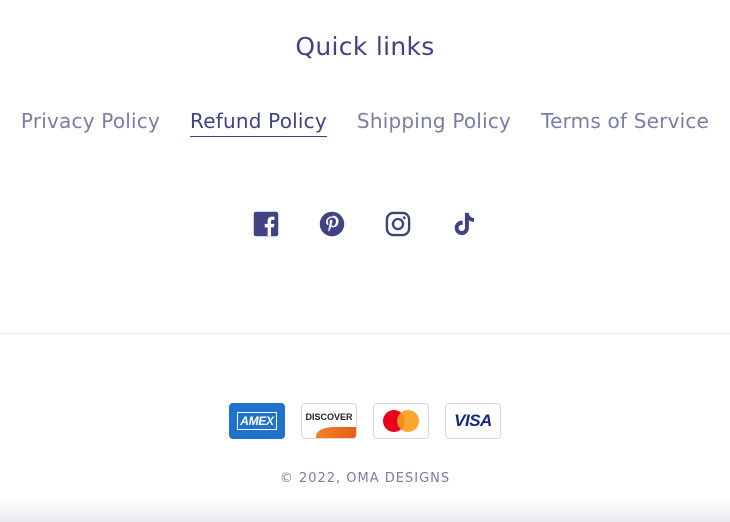 The image size is (730, 522). I want to click on amex-icon: AMEX, so click(257, 421).